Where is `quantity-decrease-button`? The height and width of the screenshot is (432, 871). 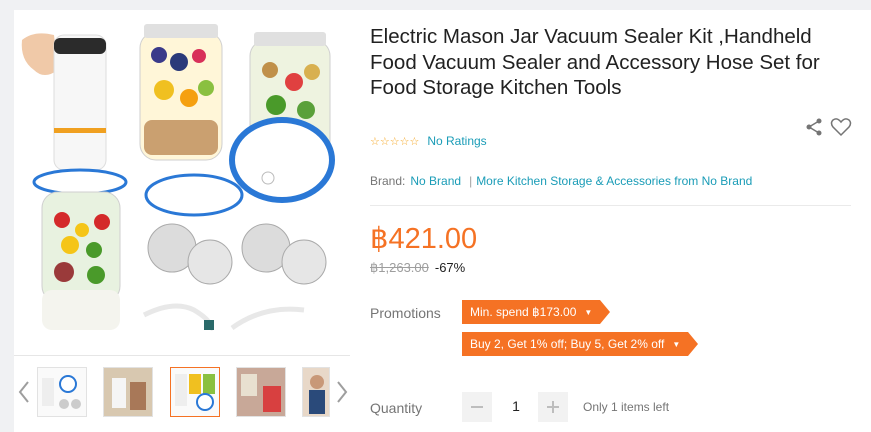
quantity-decrease-button is located at coordinates (477, 407).